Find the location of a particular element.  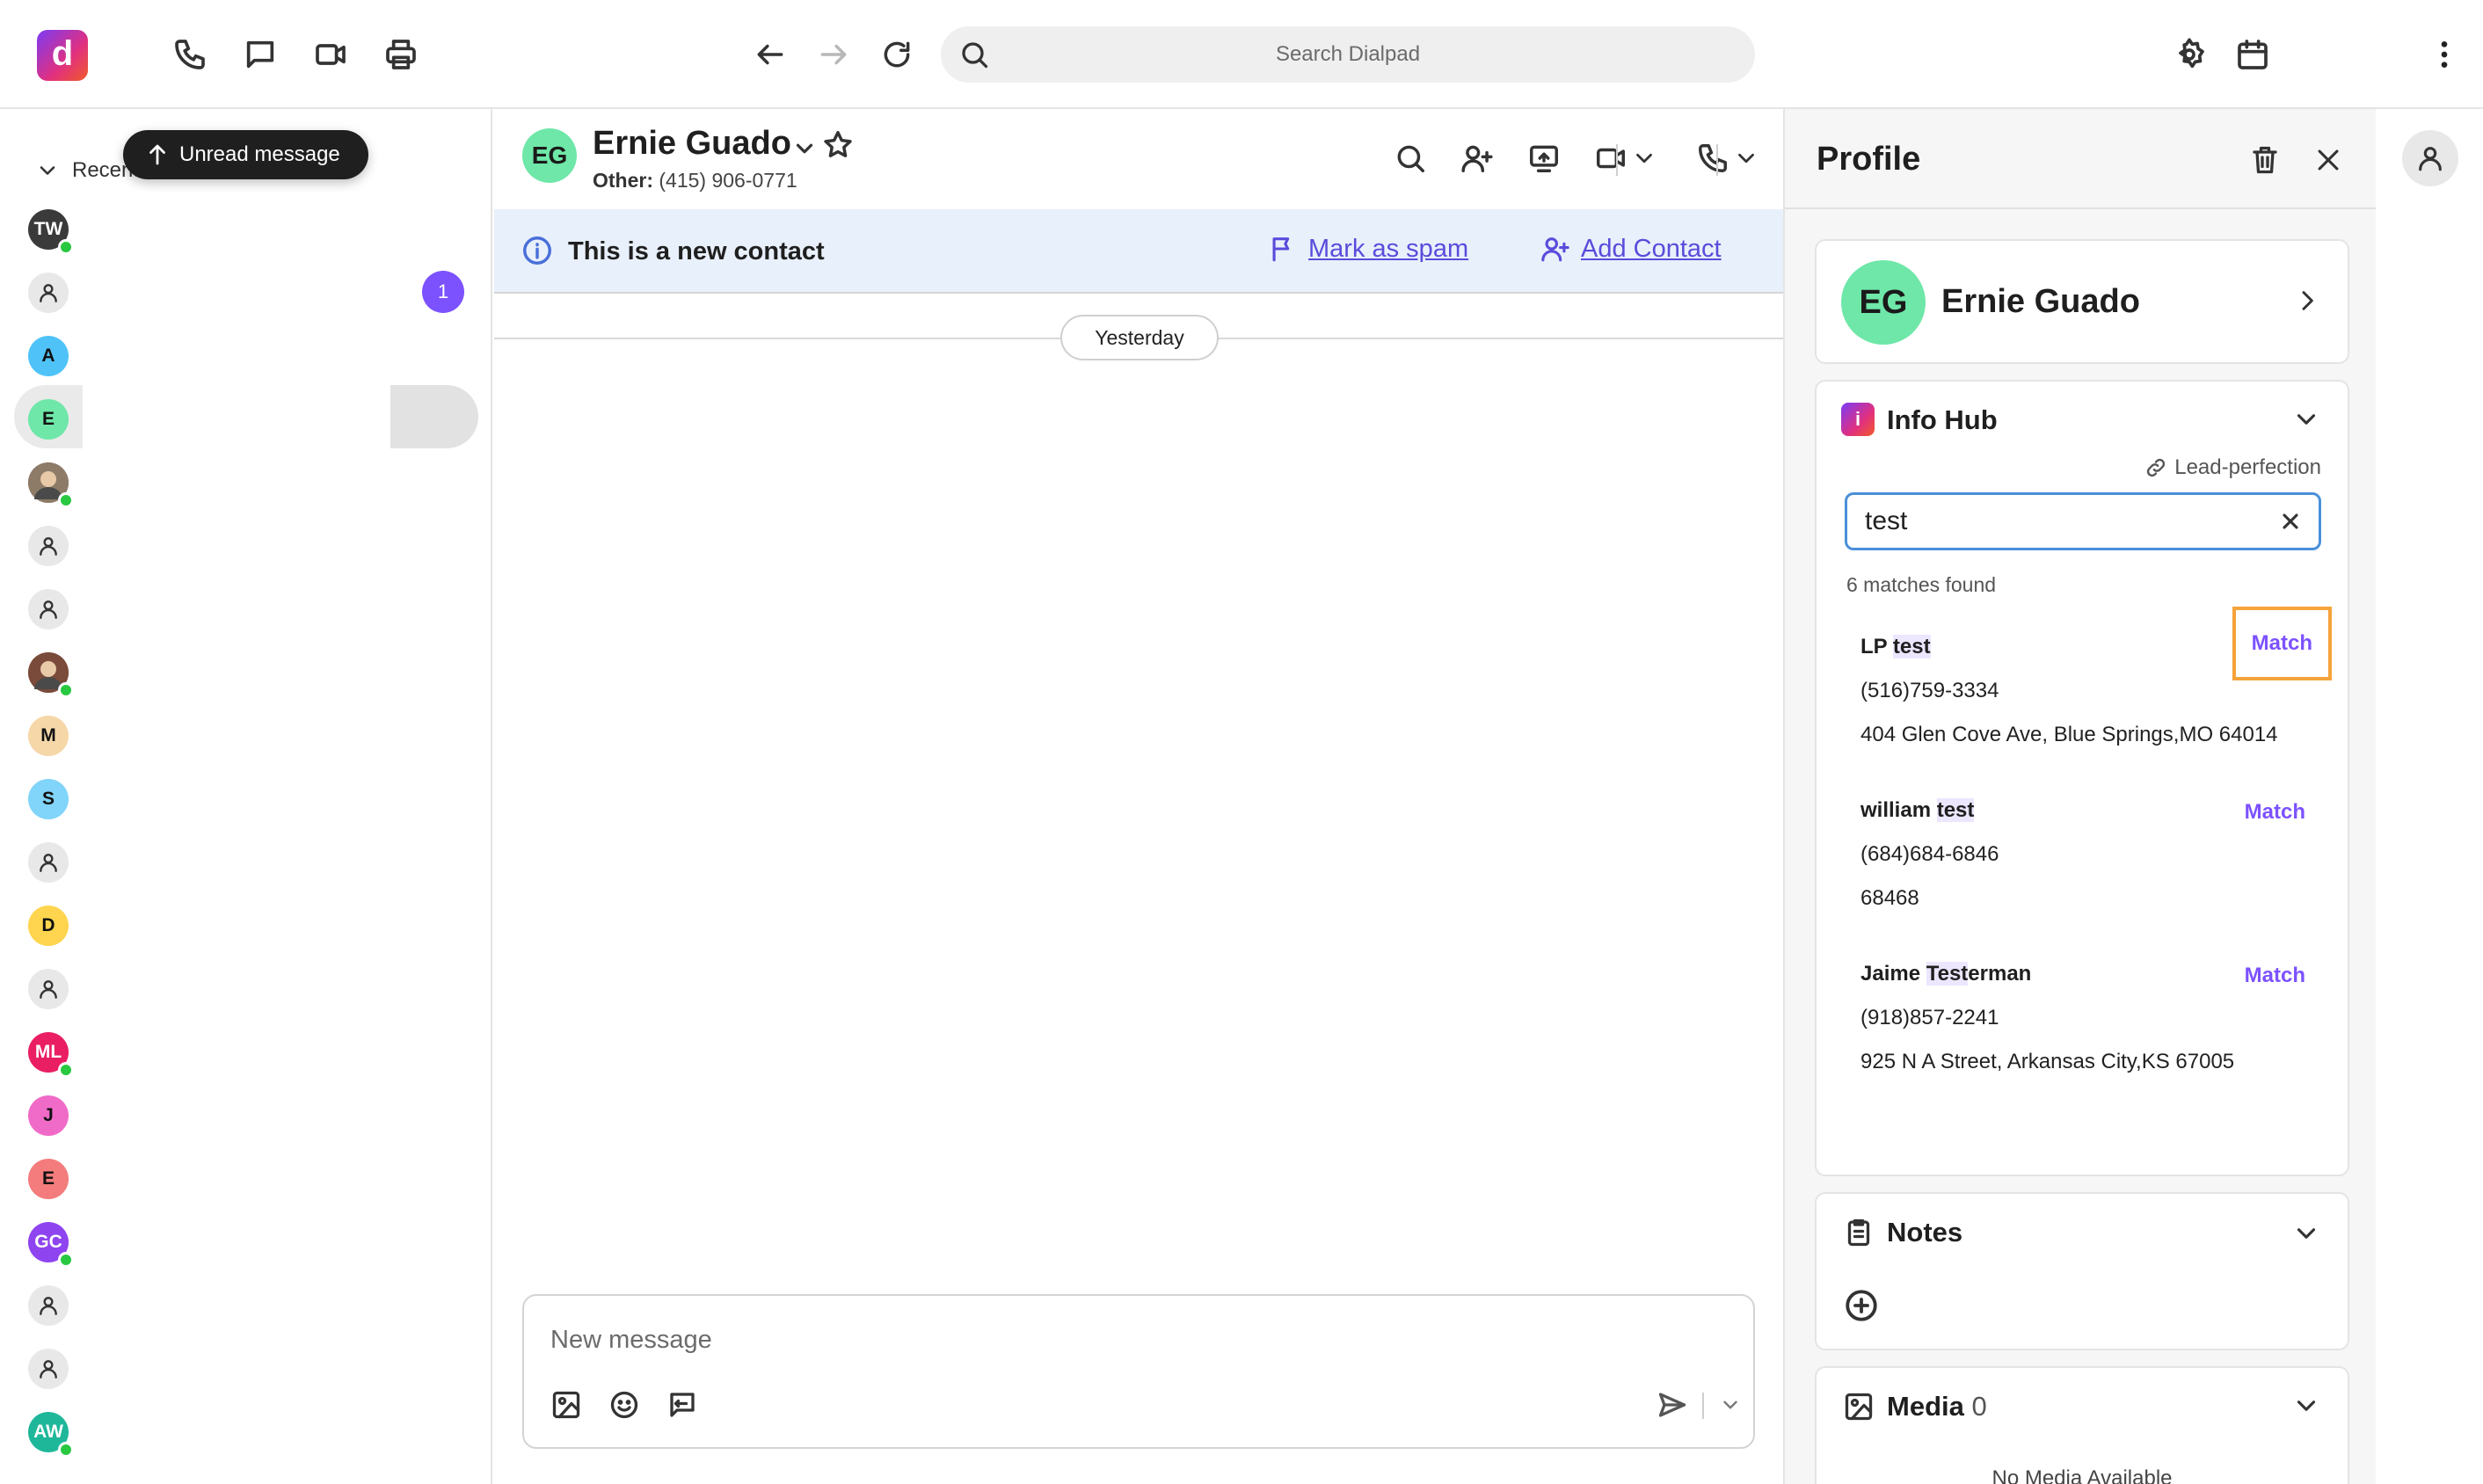

add-contact-label: Add Contact is located at coordinates (1651, 248).